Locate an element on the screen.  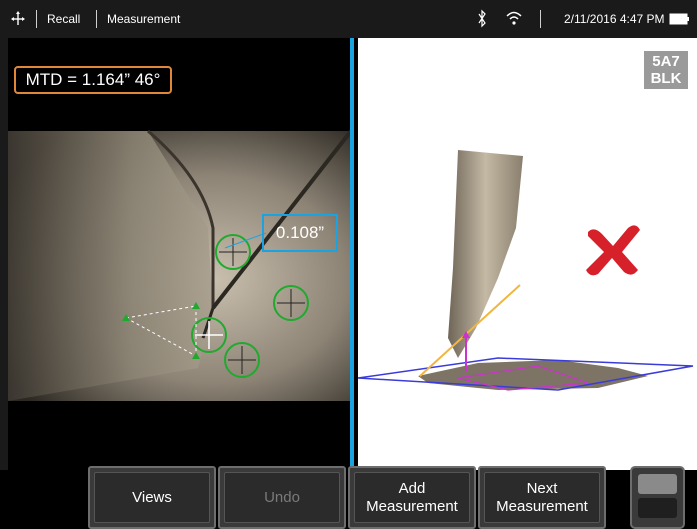
breadcrumb-measurement: Measurement is located at coordinates (144, 19).